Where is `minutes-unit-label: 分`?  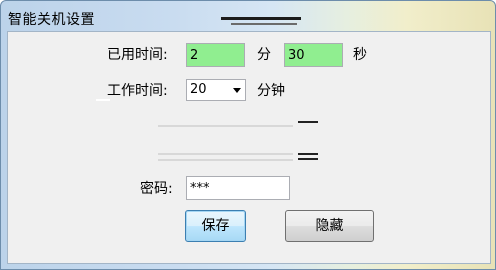 minutes-unit-label: 分 is located at coordinates (264, 55).